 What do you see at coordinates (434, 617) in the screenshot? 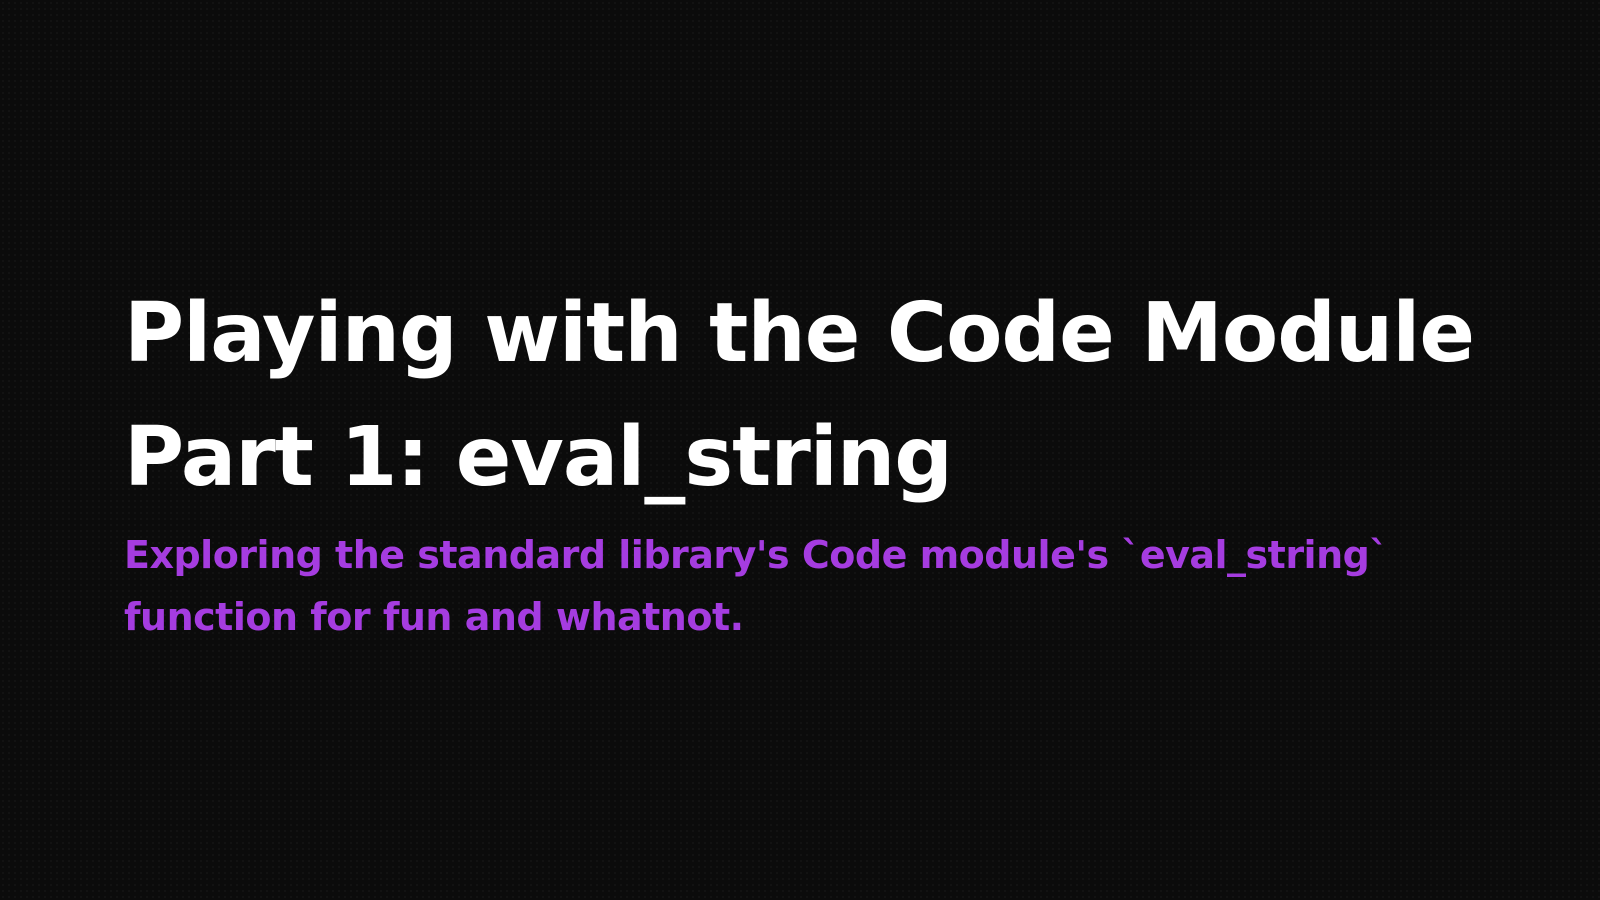
I see `page-subtitle-line-2: function for fun and whatnot.` at bounding box center [434, 617].